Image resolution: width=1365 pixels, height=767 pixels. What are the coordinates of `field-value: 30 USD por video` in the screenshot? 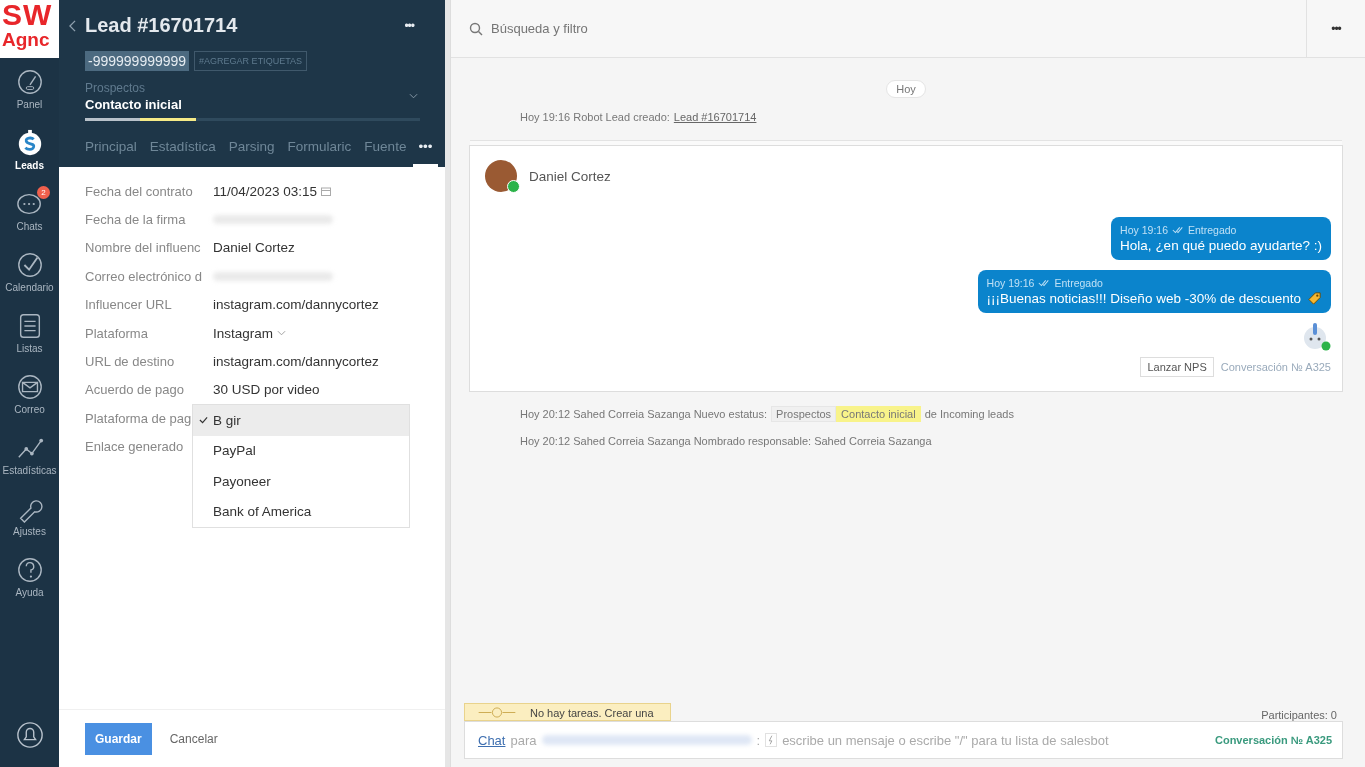 It's located at (266, 390).